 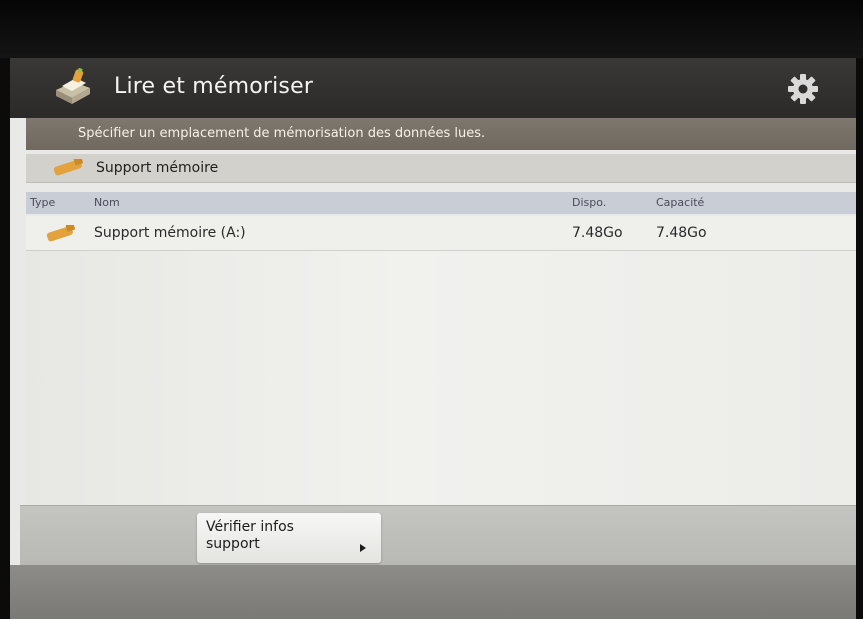 What do you see at coordinates (680, 202) in the screenshot?
I see `column-capacity: Capacité` at bounding box center [680, 202].